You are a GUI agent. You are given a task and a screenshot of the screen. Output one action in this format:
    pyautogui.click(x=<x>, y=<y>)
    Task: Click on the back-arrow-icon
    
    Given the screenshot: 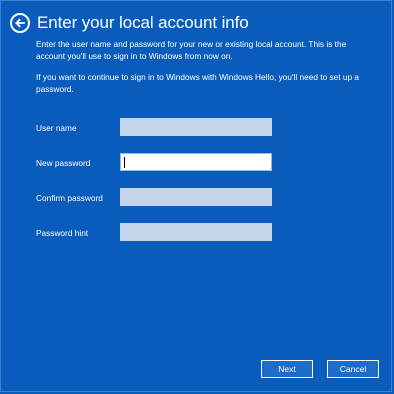 What is the action you would take?
    pyautogui.click(x=20, y=23)
    